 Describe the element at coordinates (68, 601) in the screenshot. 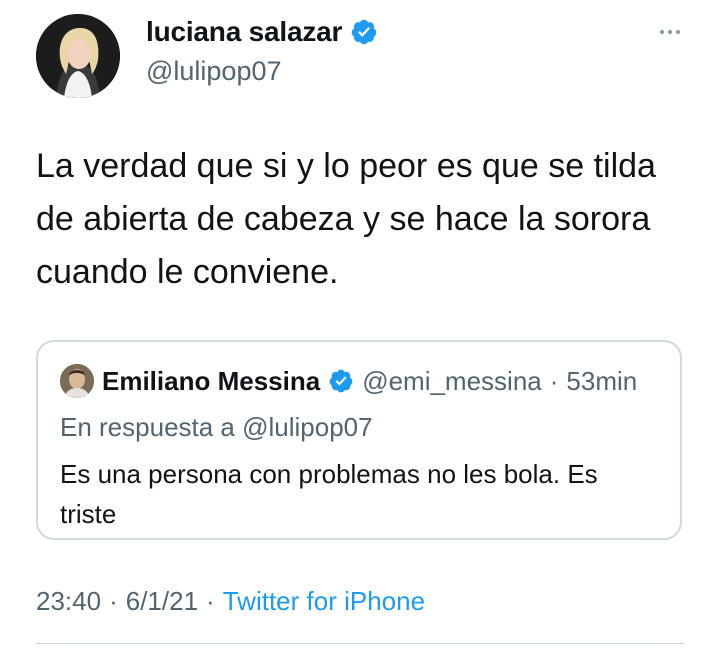

I see `tweet-time: 23:40` at that location.